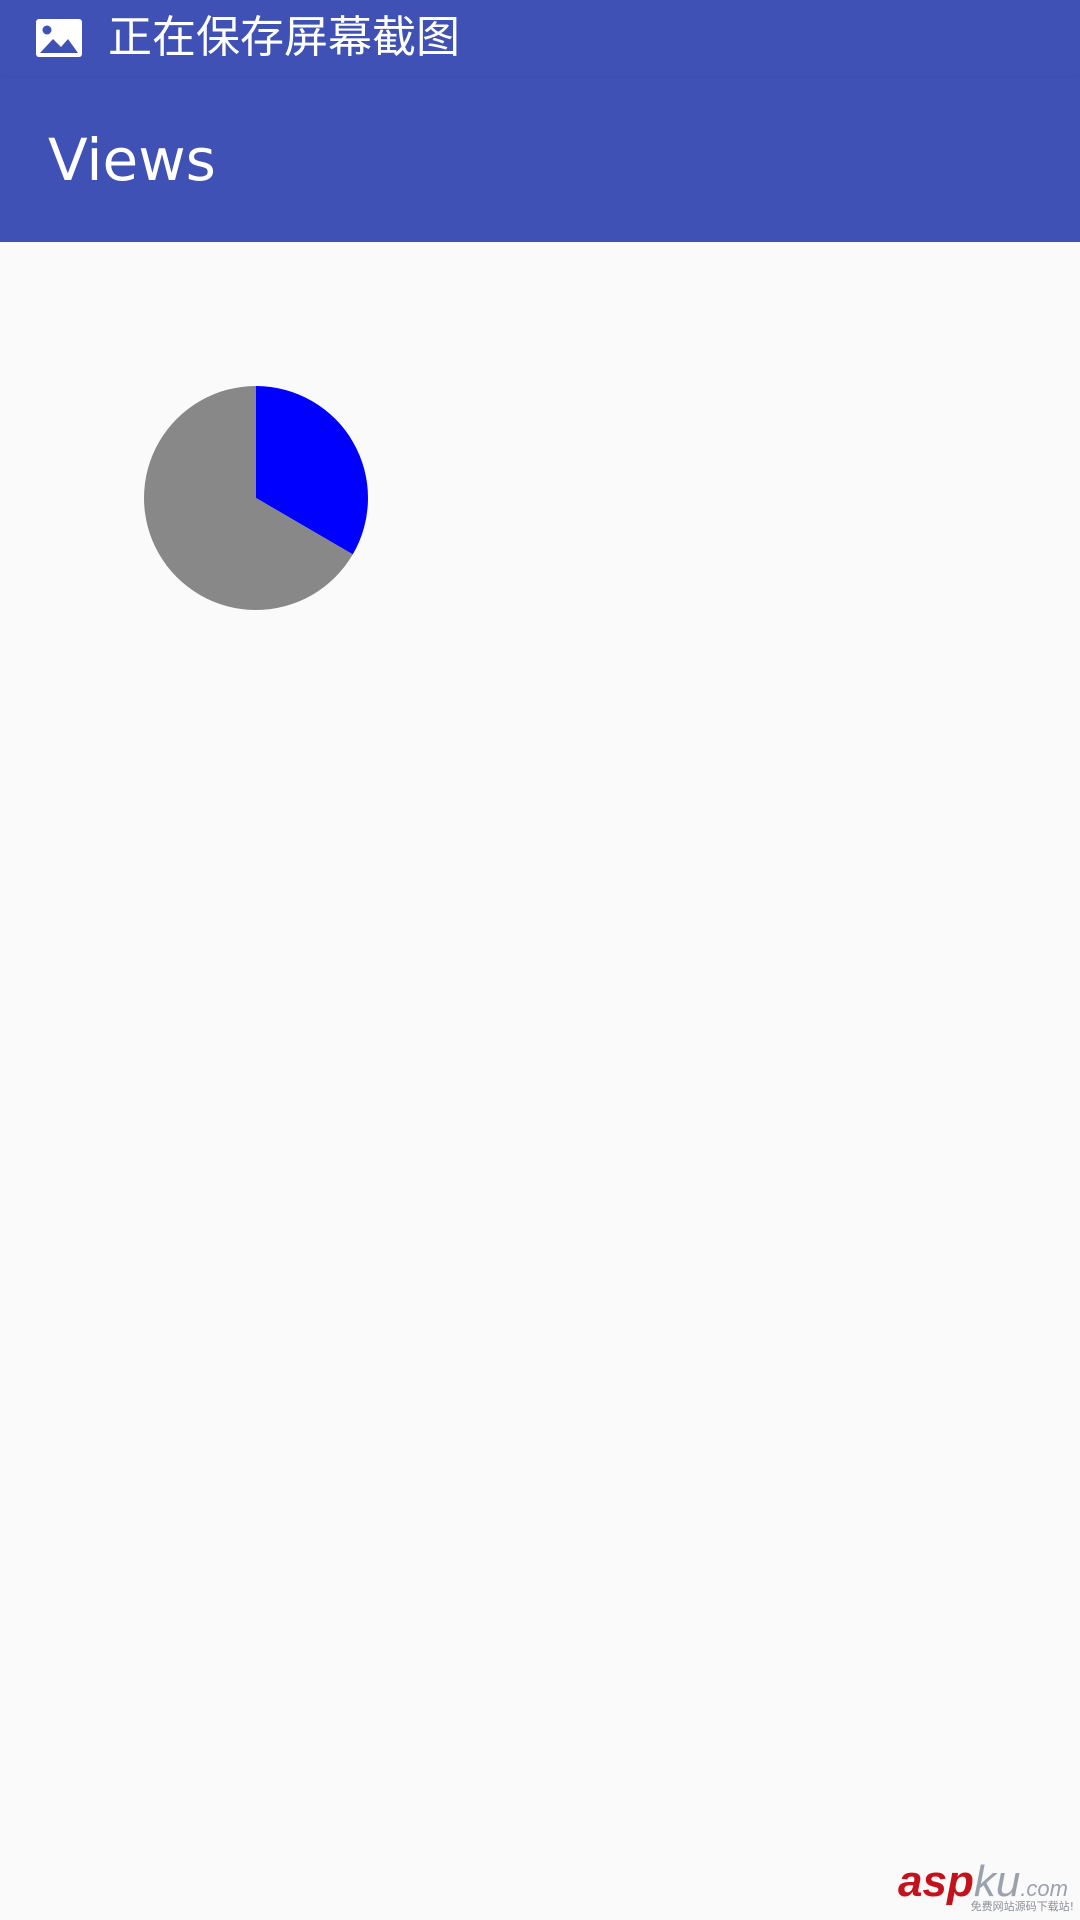 This screenshot has width=1080, height=1920. Describe the element at coordinates (997, 1881) in the screenshot. I see `watermark-ku: ku` at that location.